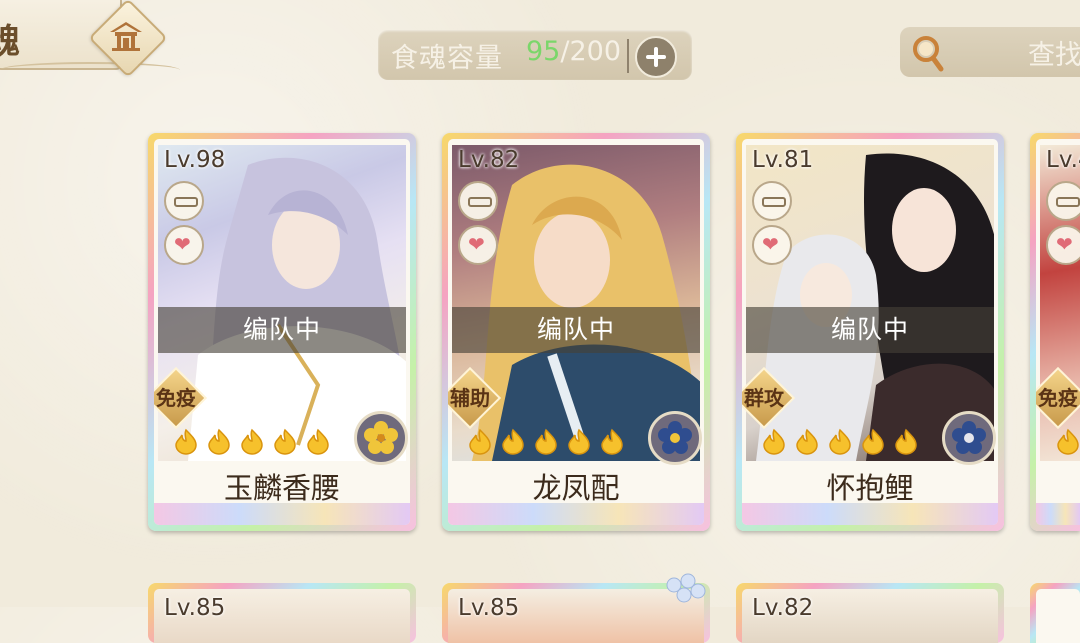 The height and width of the screenshot is (643, 1080). I want to click on character-name: 怀抱鲤, so click(870, 488).